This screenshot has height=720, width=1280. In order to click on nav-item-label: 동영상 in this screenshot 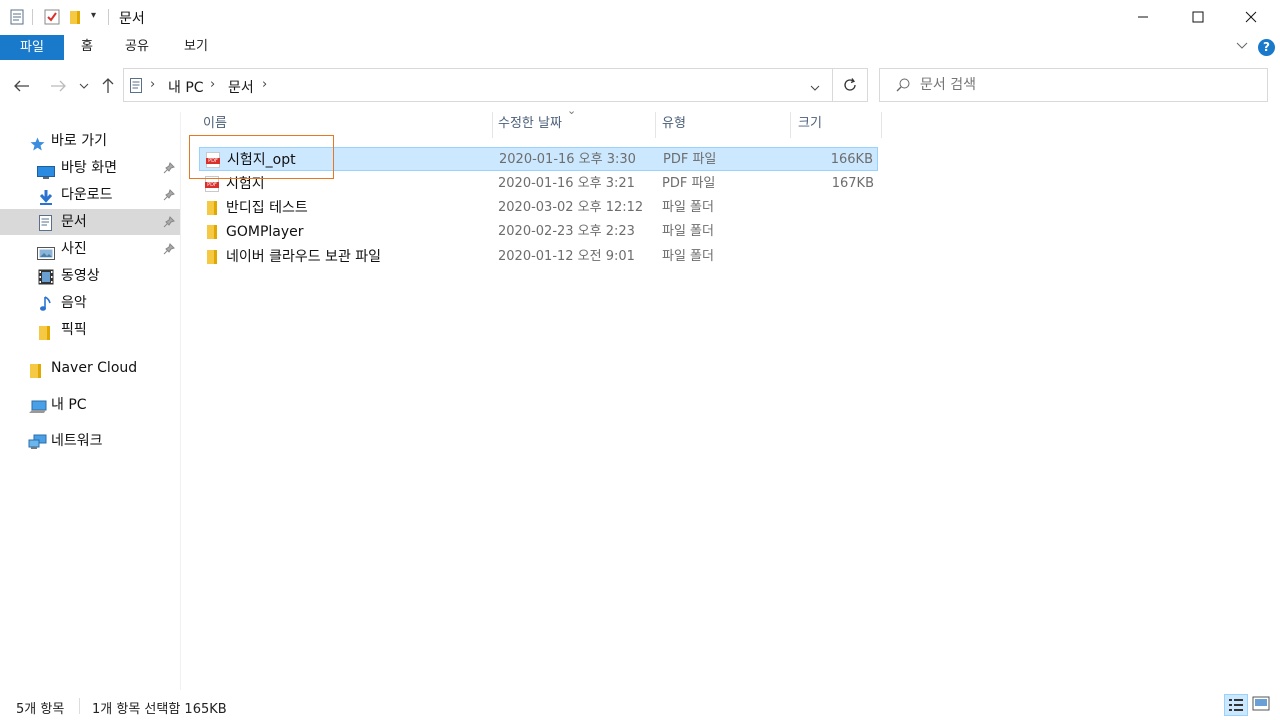, I will do `click(80, 276)`.